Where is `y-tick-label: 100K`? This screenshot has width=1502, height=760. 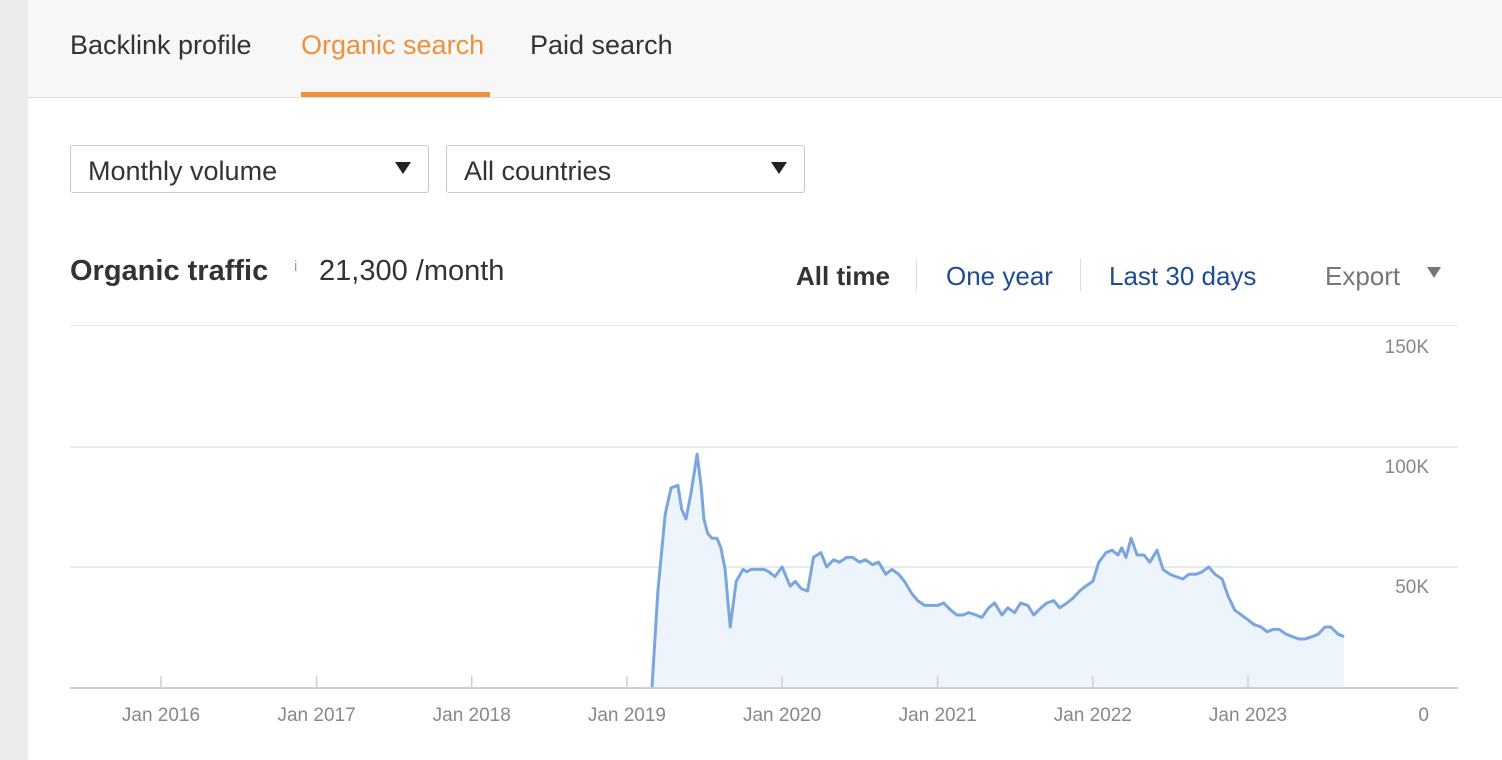 y-tick-label: 100K is located at coordinates (1407, 467).